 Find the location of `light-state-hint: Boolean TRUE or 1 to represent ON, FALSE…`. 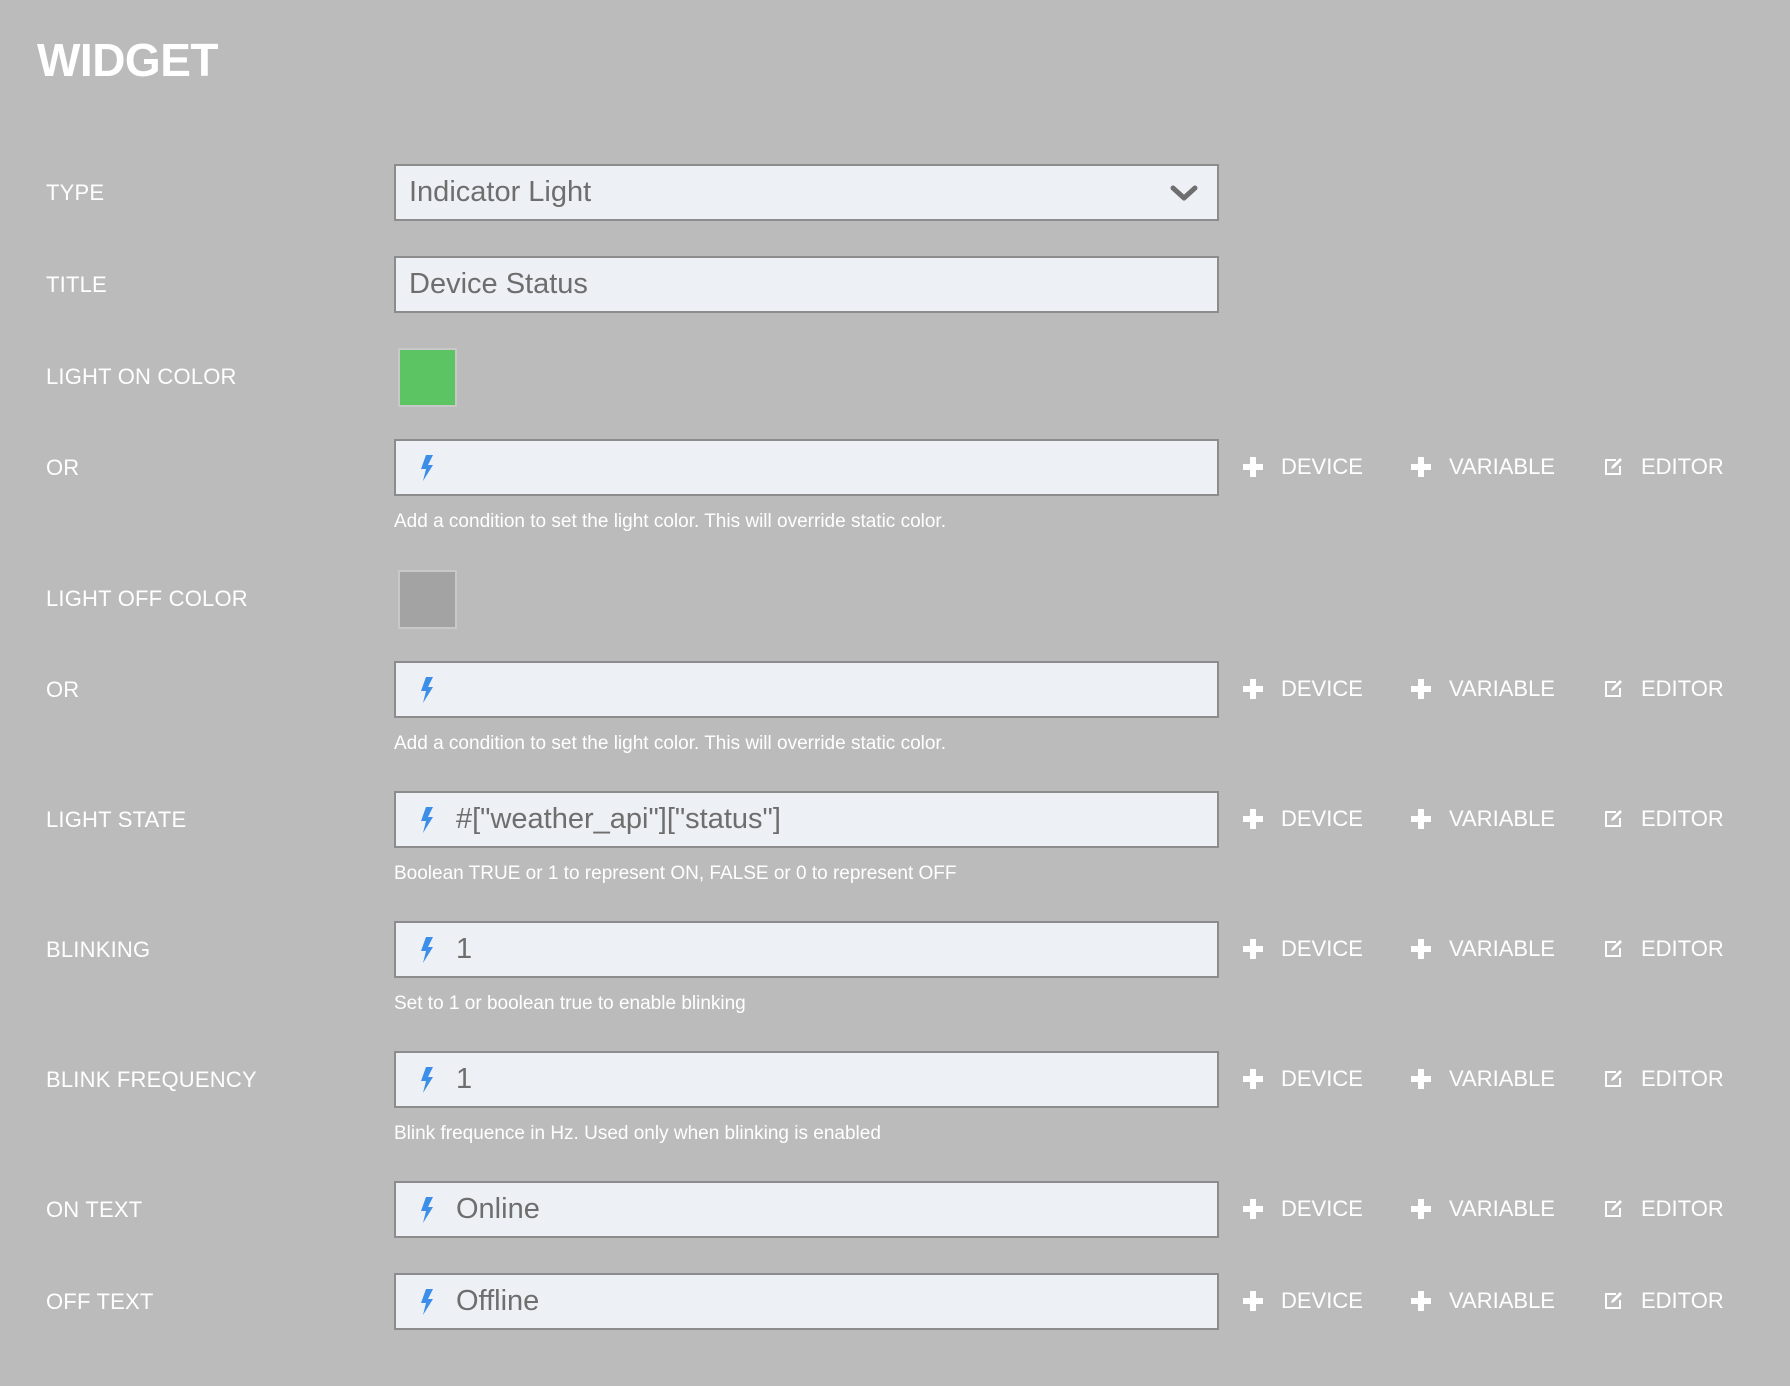

light-state-hint: Boolean TRUE or 1 to represent ON, FALSE… is located at coordinates (675, 873).